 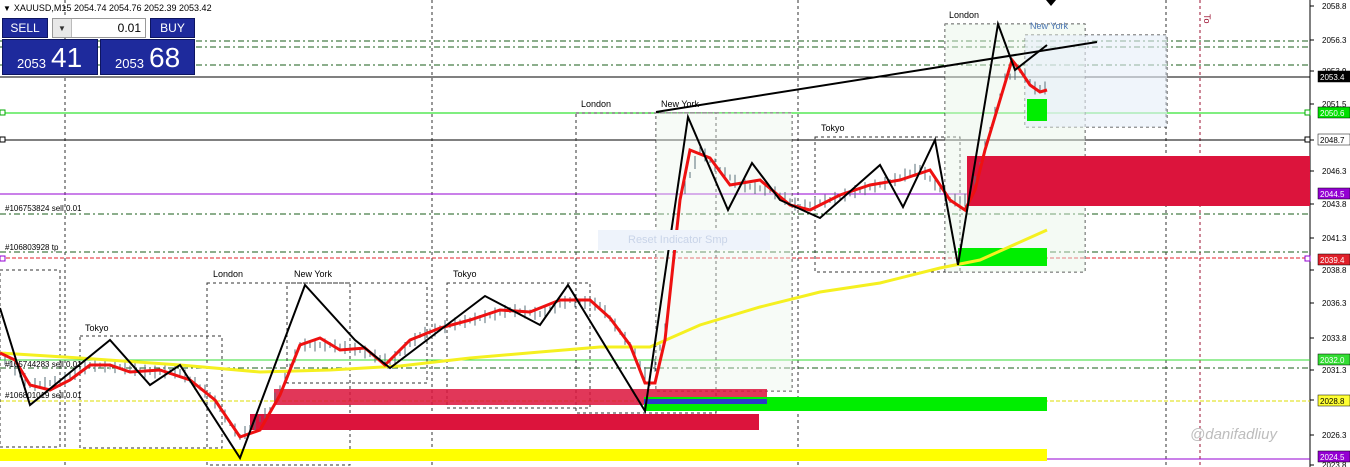 What do you see at coordinates (1332, 140) in the screenshot?
I see `price-marker-label: 2048.7` at bounding box center [1332, 140].